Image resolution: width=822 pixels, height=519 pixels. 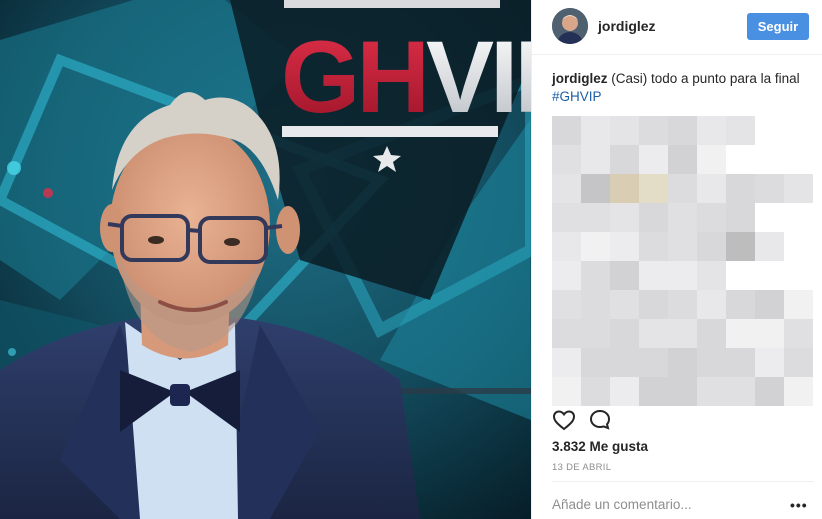 What do you see at coordinates (406, 77) in the screenshot?
I see `logo-text: GHVIP` at bounding box center [406, 77].